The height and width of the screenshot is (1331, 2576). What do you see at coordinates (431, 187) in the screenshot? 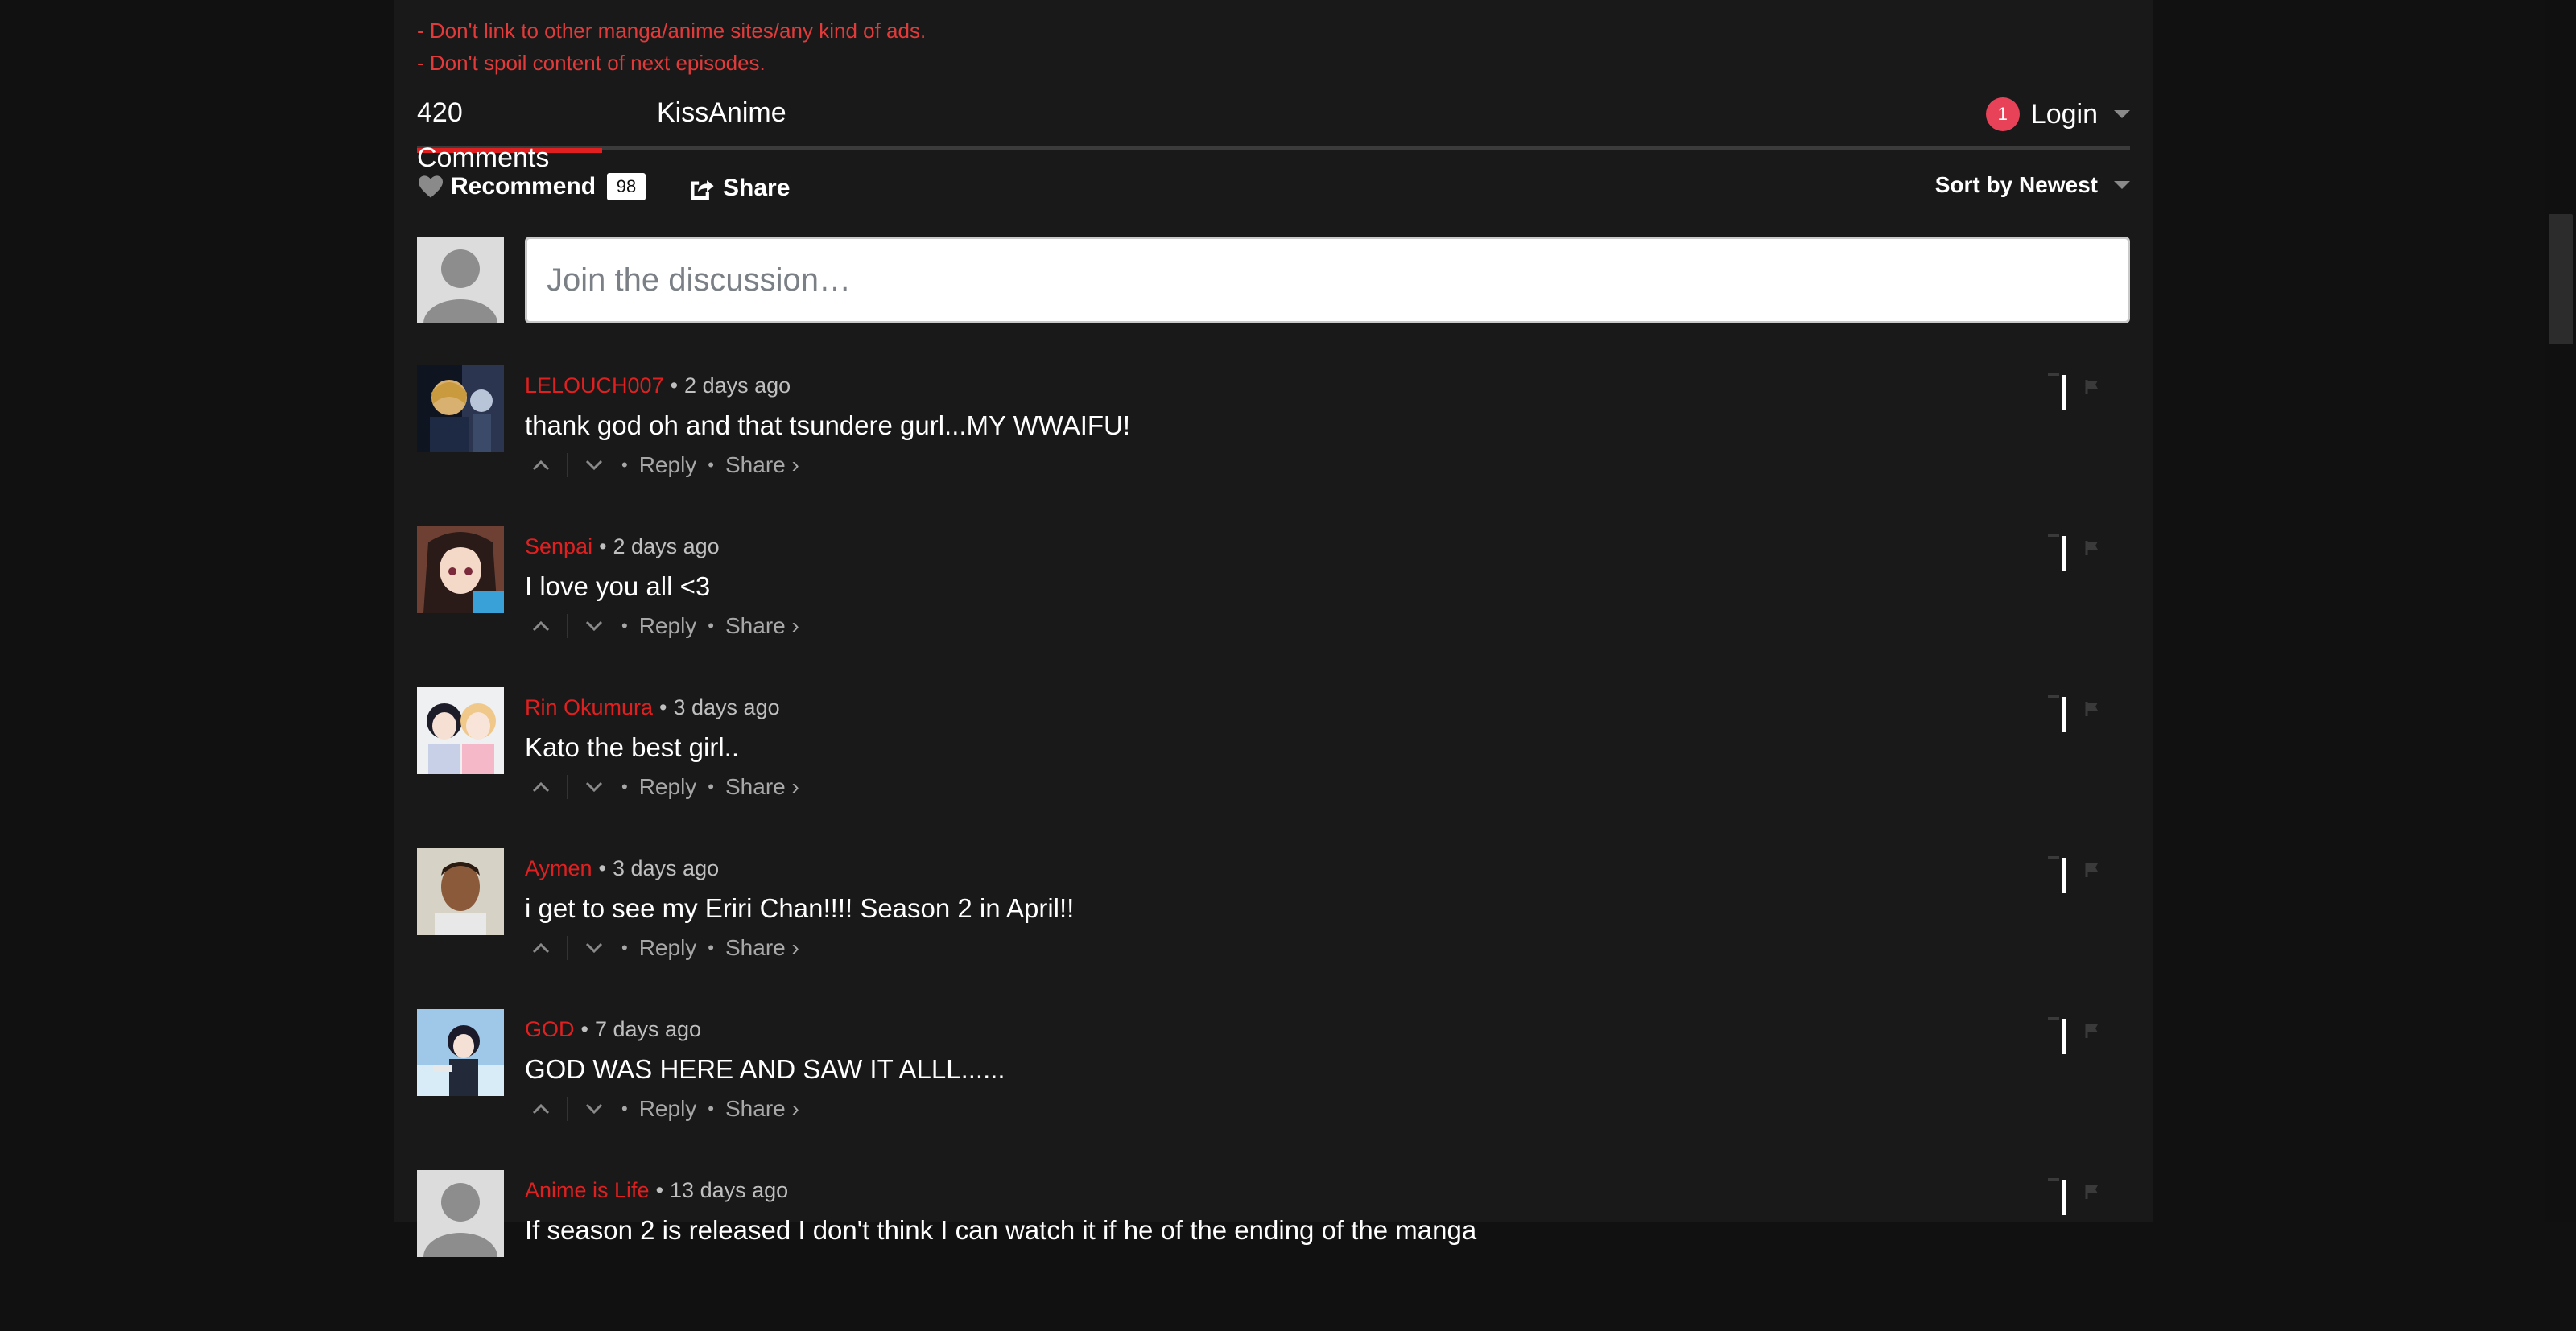
I see `heart-icon` at bounding box center [431, 187].